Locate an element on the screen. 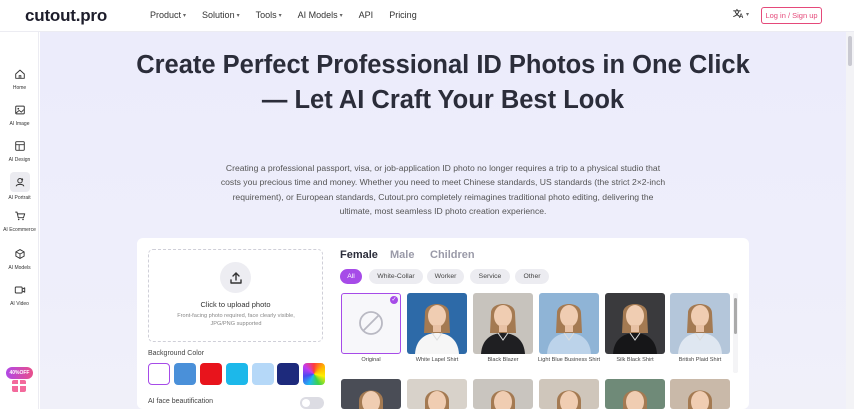 The height and width of the screenshot is (409, 854). style-card-label: Silk Black Shirt is located at coordinates (635, 360).